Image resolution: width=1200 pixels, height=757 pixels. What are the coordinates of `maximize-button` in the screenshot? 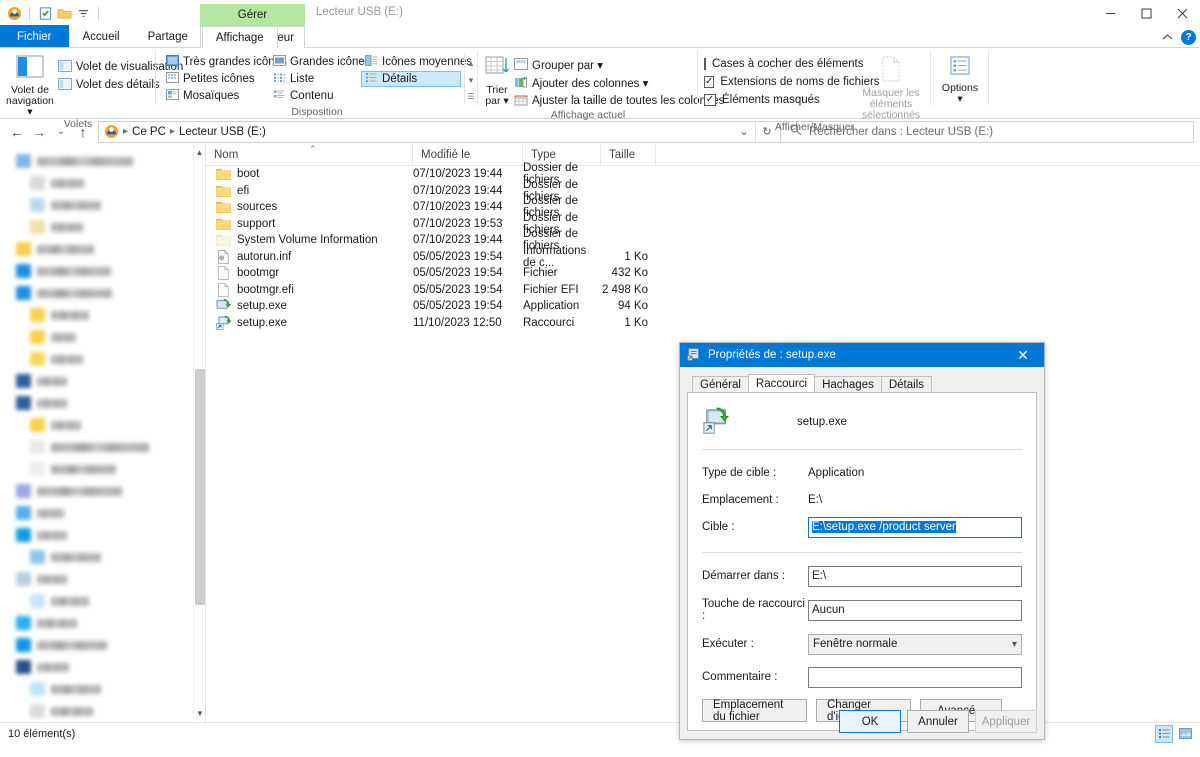 It's located at (1146, 13).